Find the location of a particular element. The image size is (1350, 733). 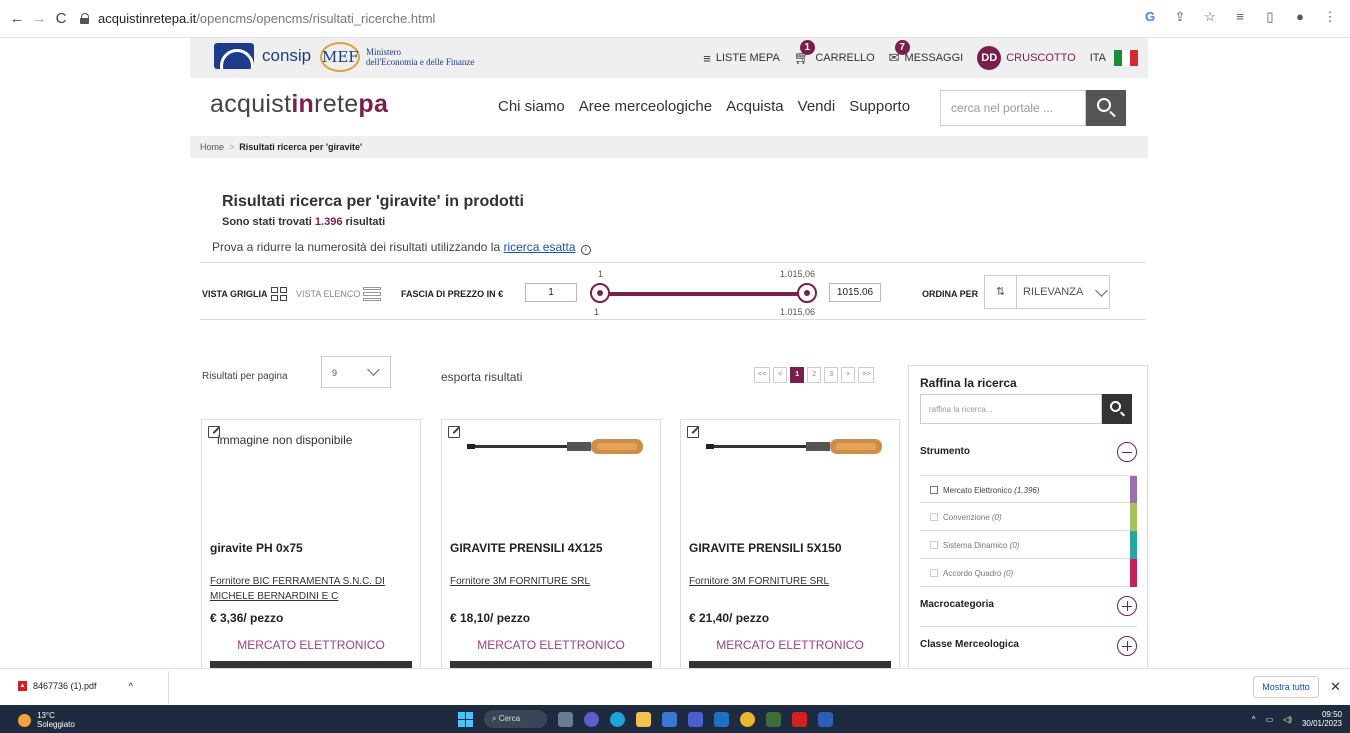

forward-icon: → is located at coordinates (39, 18).